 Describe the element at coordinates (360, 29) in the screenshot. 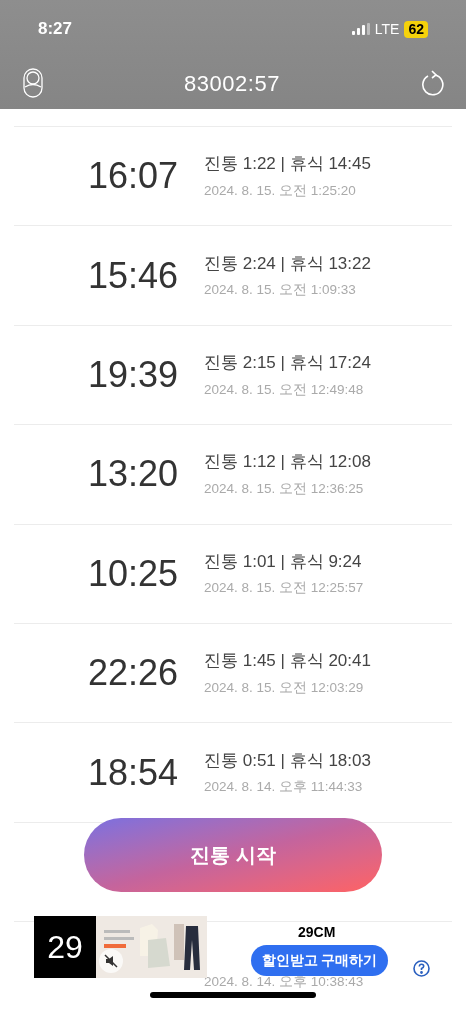

I see `signal-icon` at that location.